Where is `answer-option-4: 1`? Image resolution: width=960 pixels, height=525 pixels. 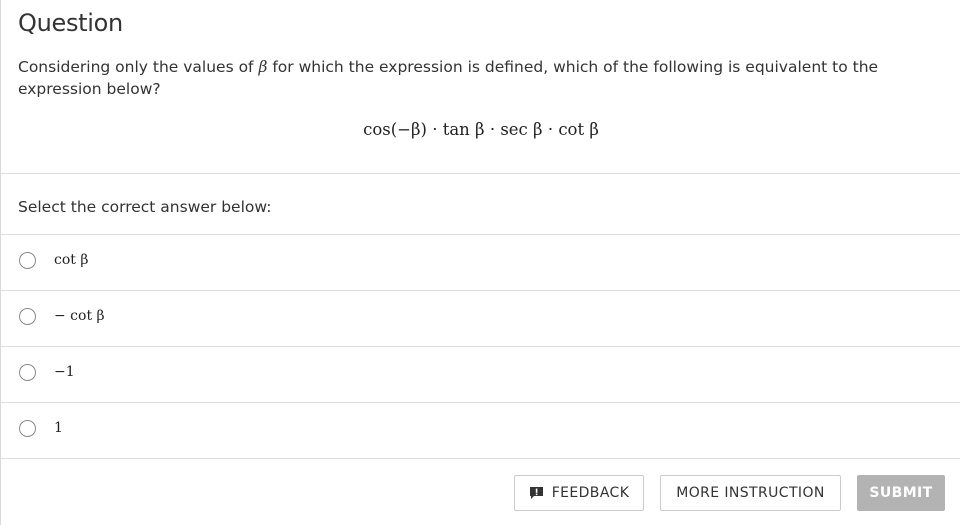
answer-option-4: 1 is located at coordinates (480, 430).